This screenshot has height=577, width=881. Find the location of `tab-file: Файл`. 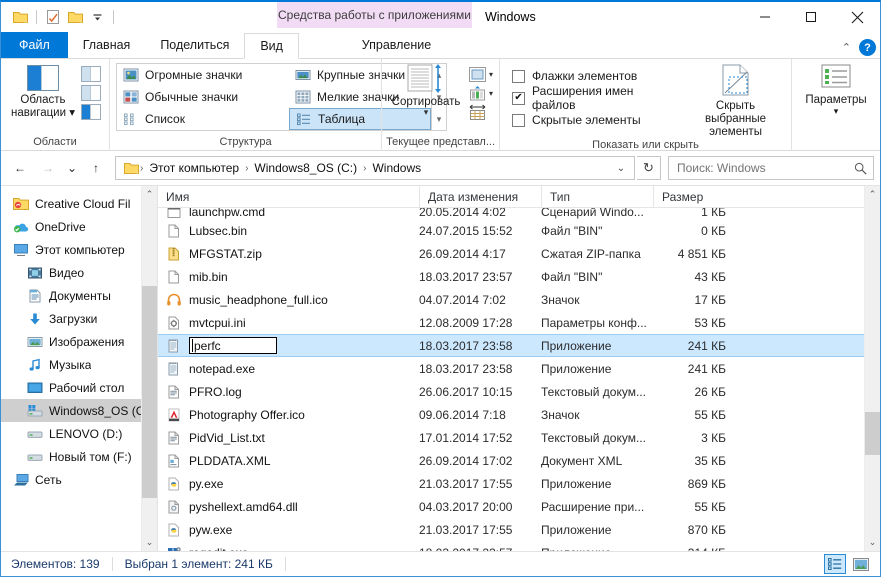

tab-file: Файл is located at coordinates (34, 45).